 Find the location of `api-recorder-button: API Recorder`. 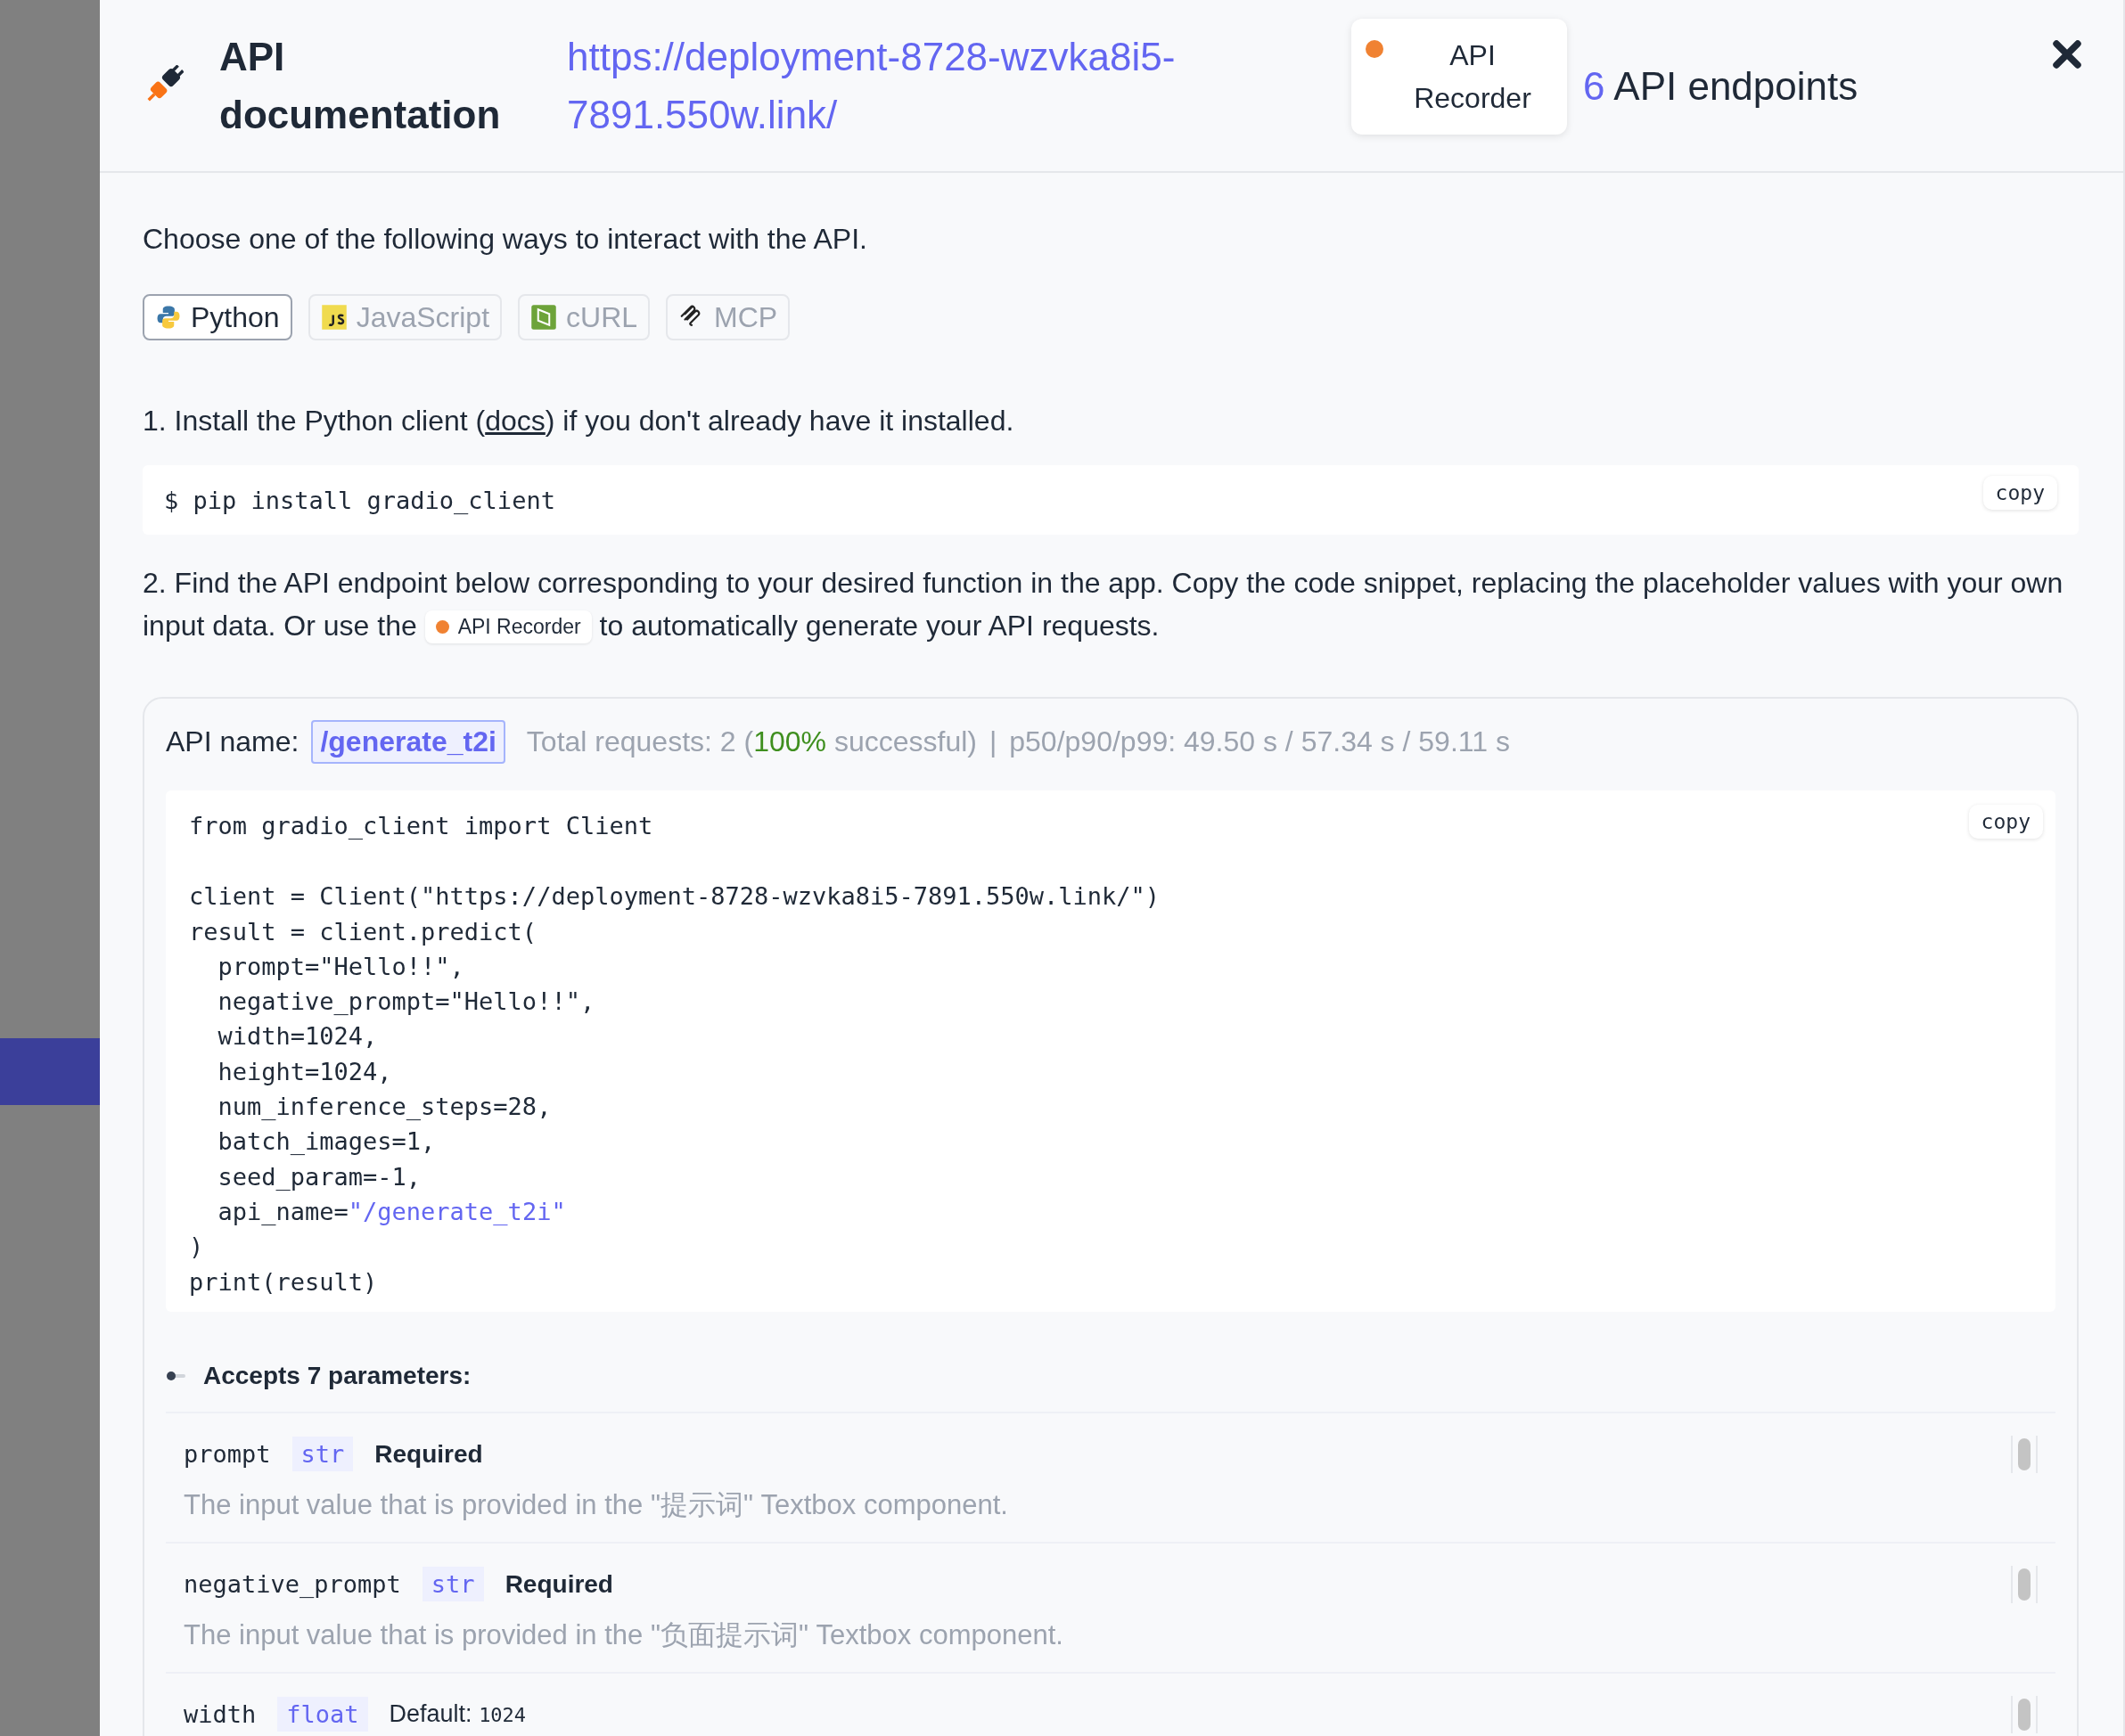

api-recorder-button: API Recorder is located at coordinates (1459, 77).